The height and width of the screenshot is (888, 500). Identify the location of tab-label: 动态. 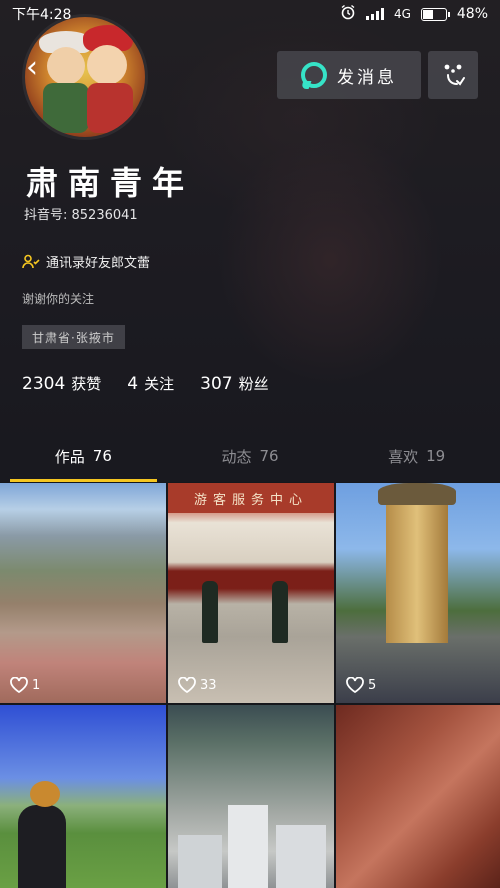
(236, 456).